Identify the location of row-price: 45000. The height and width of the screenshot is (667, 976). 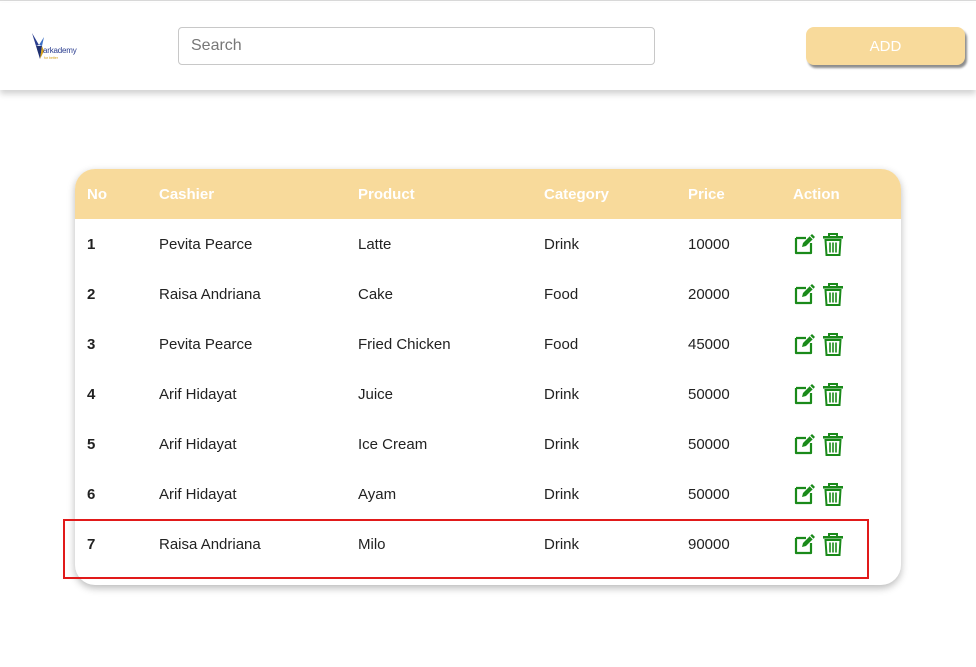
(709, 344).